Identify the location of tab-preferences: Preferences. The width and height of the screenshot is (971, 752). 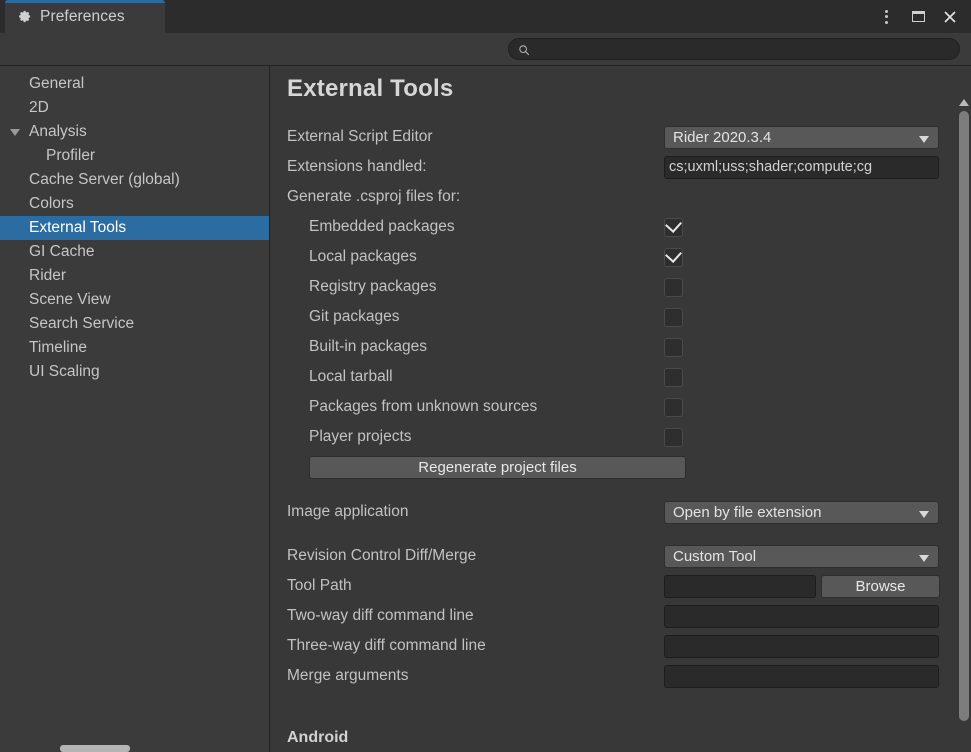
(85, 16).